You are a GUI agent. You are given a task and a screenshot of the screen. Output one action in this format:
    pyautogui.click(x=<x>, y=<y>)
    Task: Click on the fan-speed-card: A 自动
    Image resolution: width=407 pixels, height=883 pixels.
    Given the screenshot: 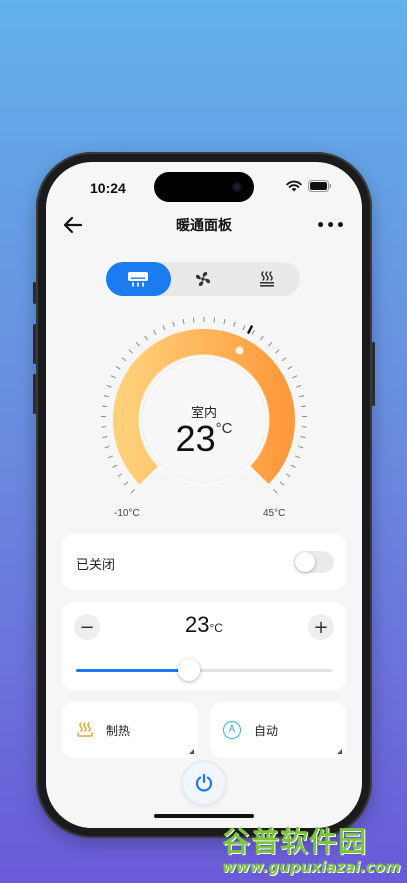 What is the action you would take?
    pyautogui.click(x=278, y=730)
    